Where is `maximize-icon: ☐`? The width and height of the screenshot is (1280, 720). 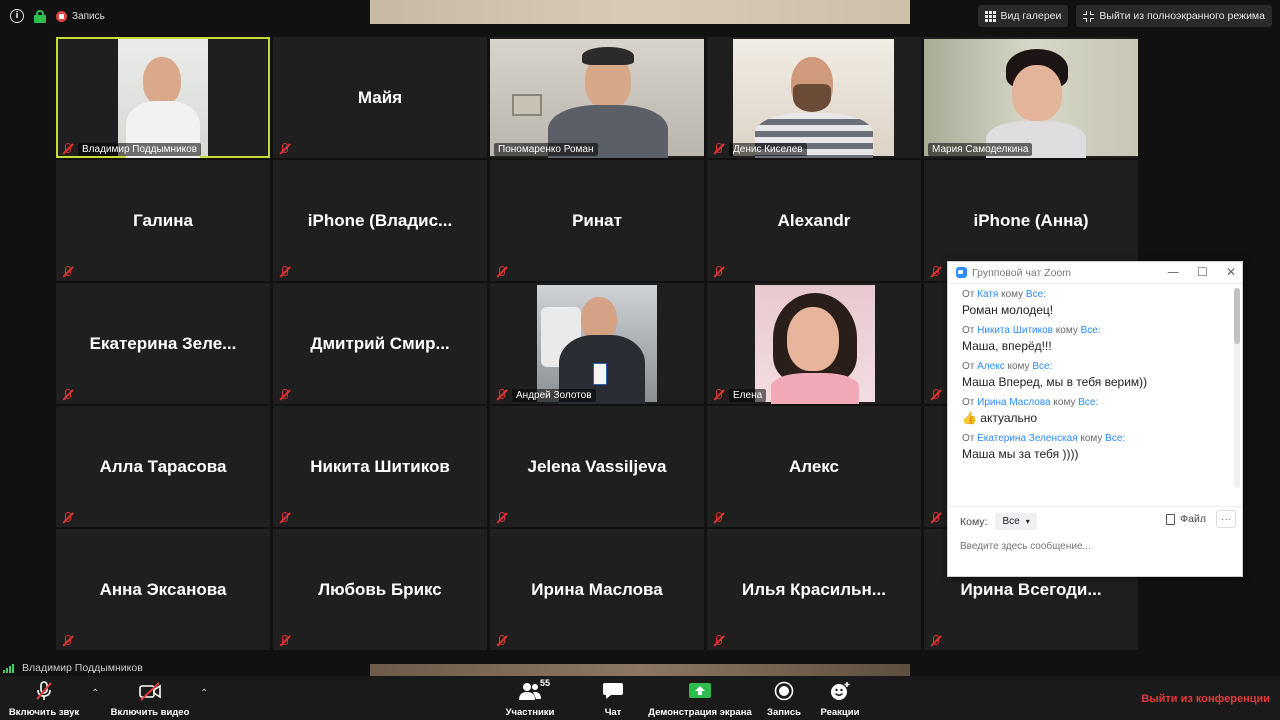
maximize-icon: ☐ is located at coordinates (1202, 272).